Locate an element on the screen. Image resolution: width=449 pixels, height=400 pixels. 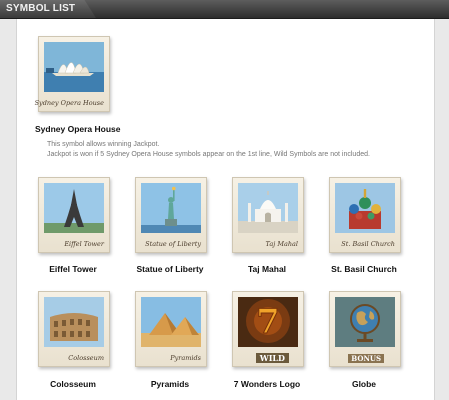
wild-caption: WILD is located at coordinates (272, 358).